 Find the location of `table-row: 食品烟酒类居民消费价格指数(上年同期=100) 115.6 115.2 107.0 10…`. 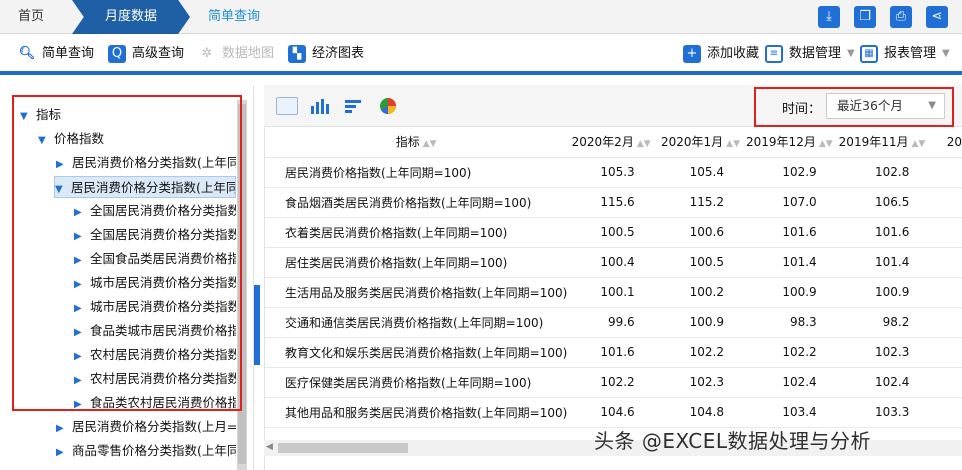

table-row: 食品烟酒类居民消费价格指数(上年同期=100) 115.6 115.2 107.0 10… is located at coordinates (613, 202).